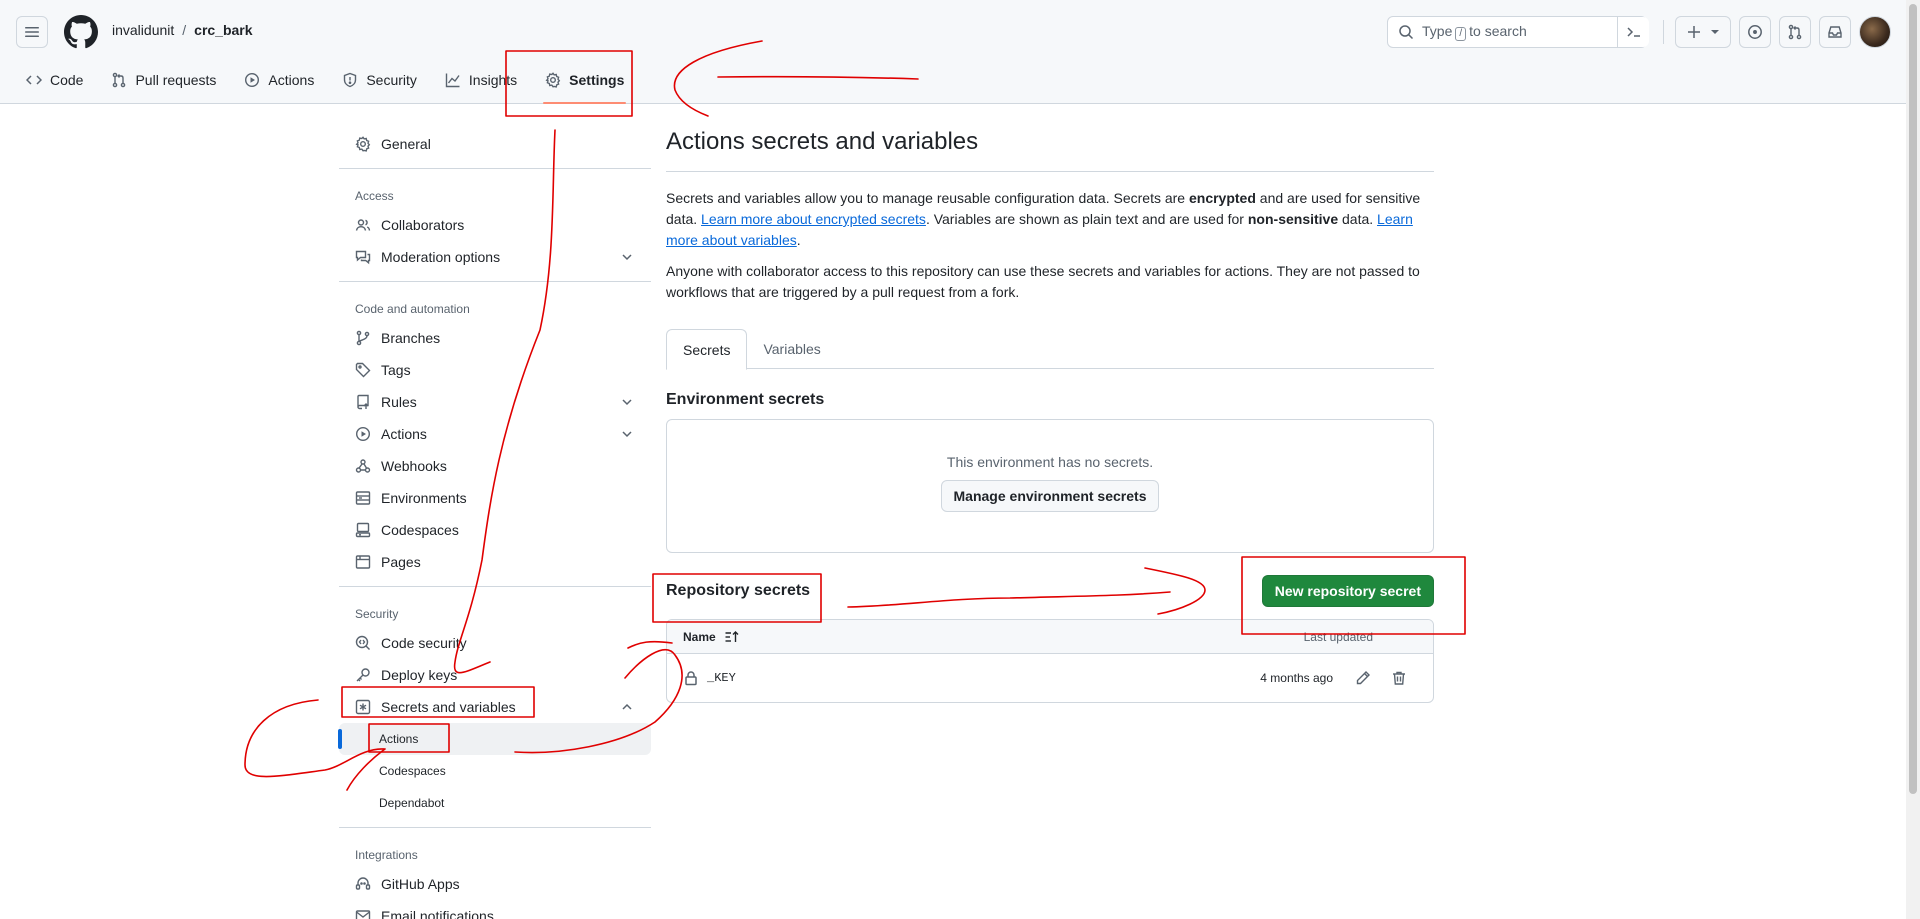 The image size is (1920, 919). Describe the element at coordinates (495, 643) in the screenshot. I see `sidebar-item-code-security: Code security` at that location.